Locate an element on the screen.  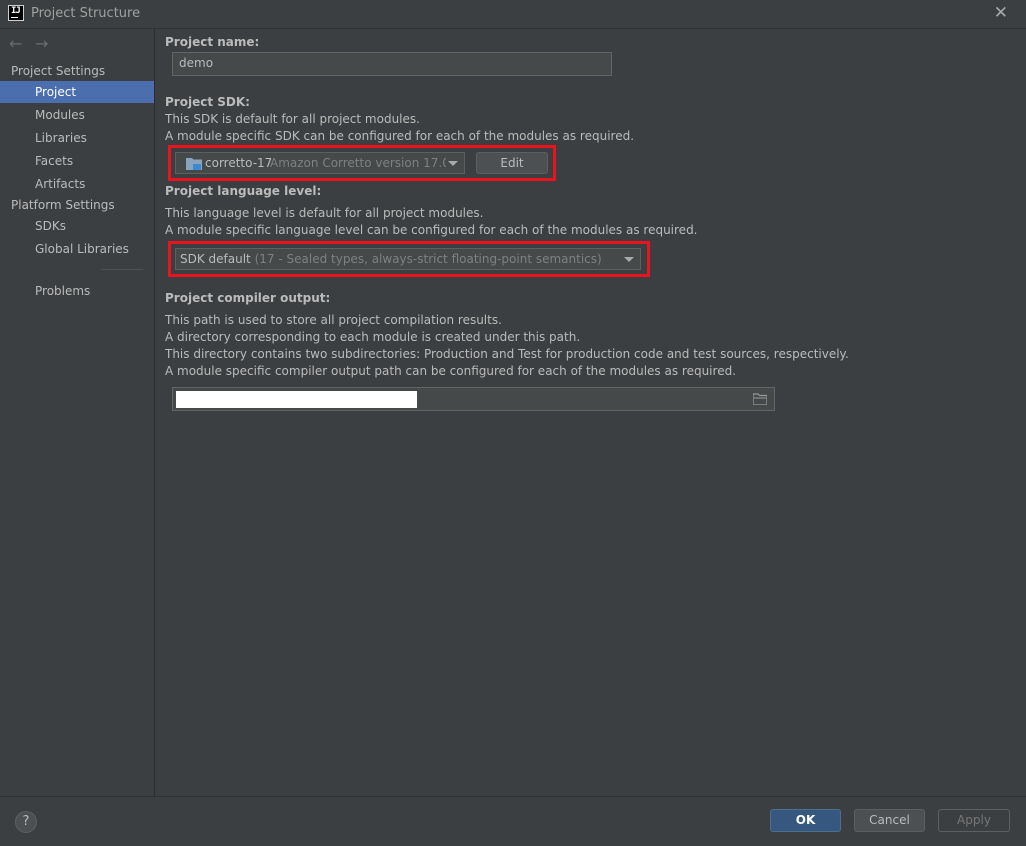
sidebar-item-global-libraries: Global Libraries is located at coordinates (77, 249).